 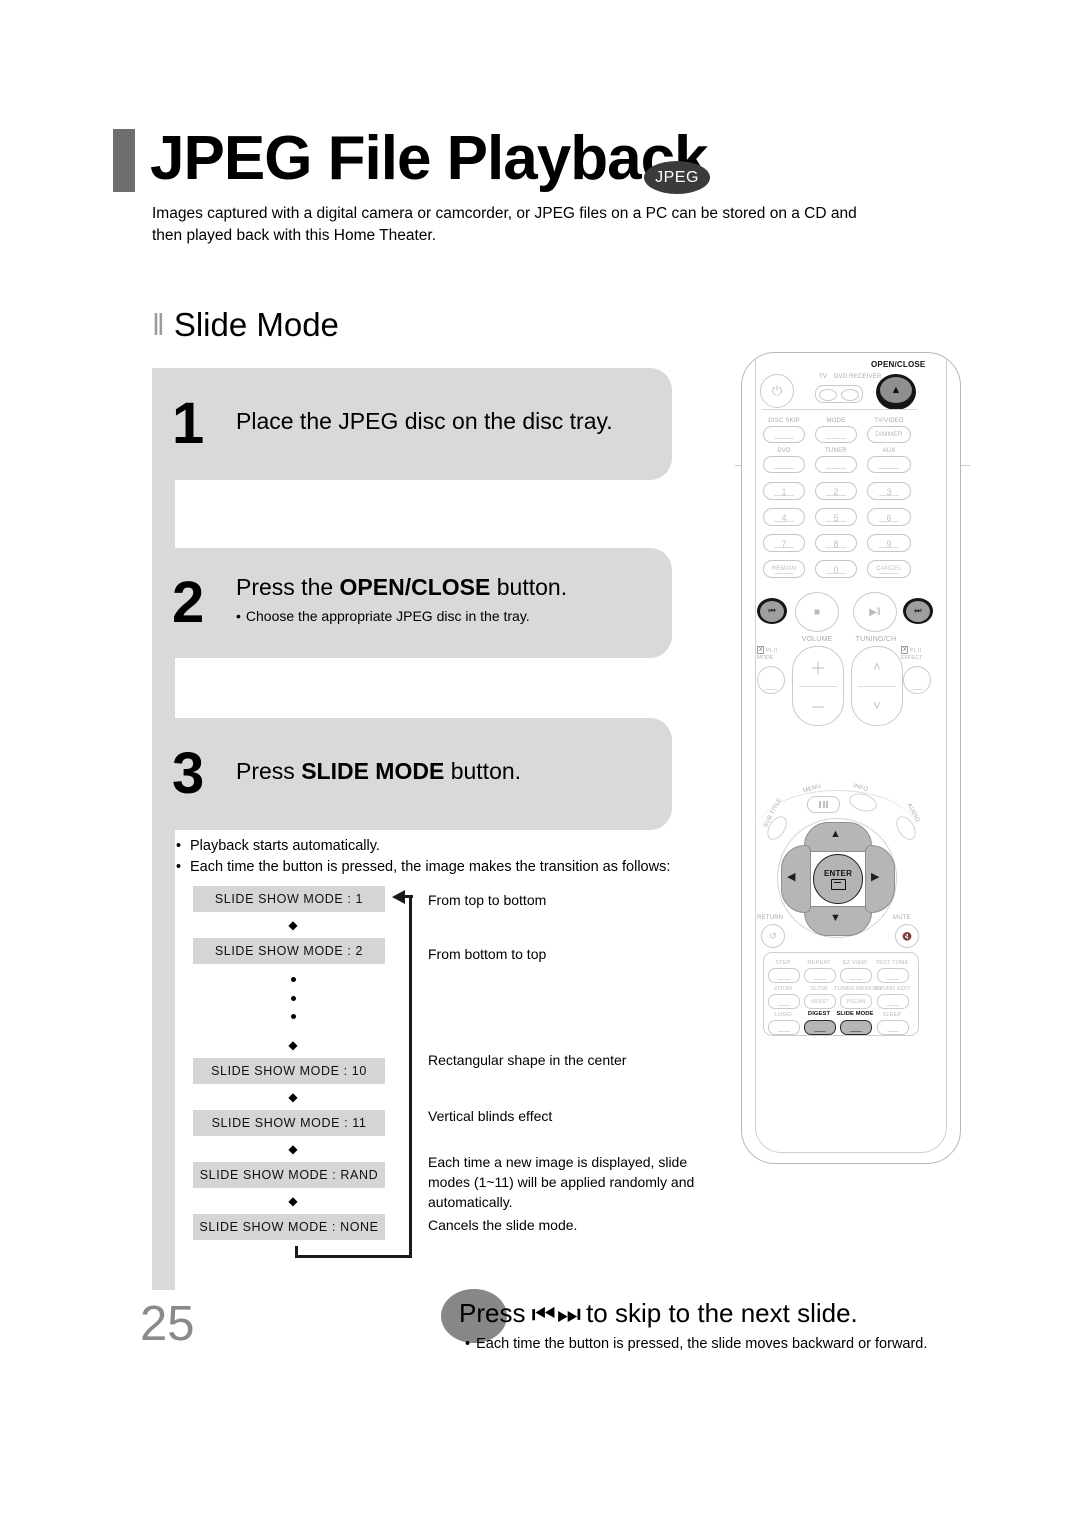 I want to click on pl2-effect-label-line1: X PL II, so click(x=911, y=650).